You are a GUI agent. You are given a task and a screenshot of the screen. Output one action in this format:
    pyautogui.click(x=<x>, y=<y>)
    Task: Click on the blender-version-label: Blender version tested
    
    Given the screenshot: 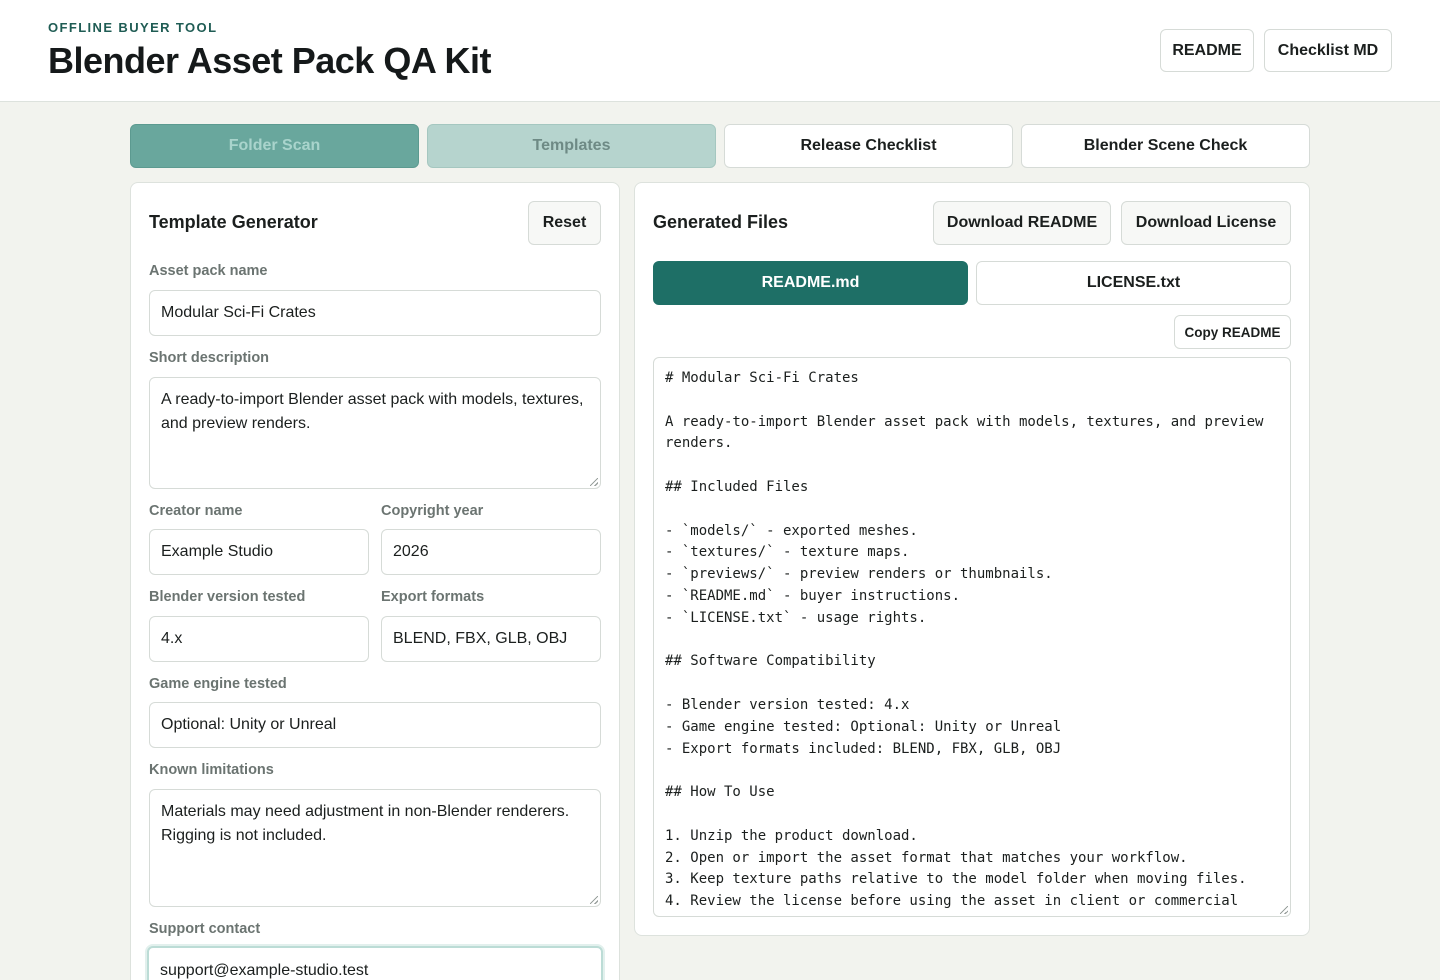 What is the action you would take?
    pyautogui.click(x=227, y=597)
    